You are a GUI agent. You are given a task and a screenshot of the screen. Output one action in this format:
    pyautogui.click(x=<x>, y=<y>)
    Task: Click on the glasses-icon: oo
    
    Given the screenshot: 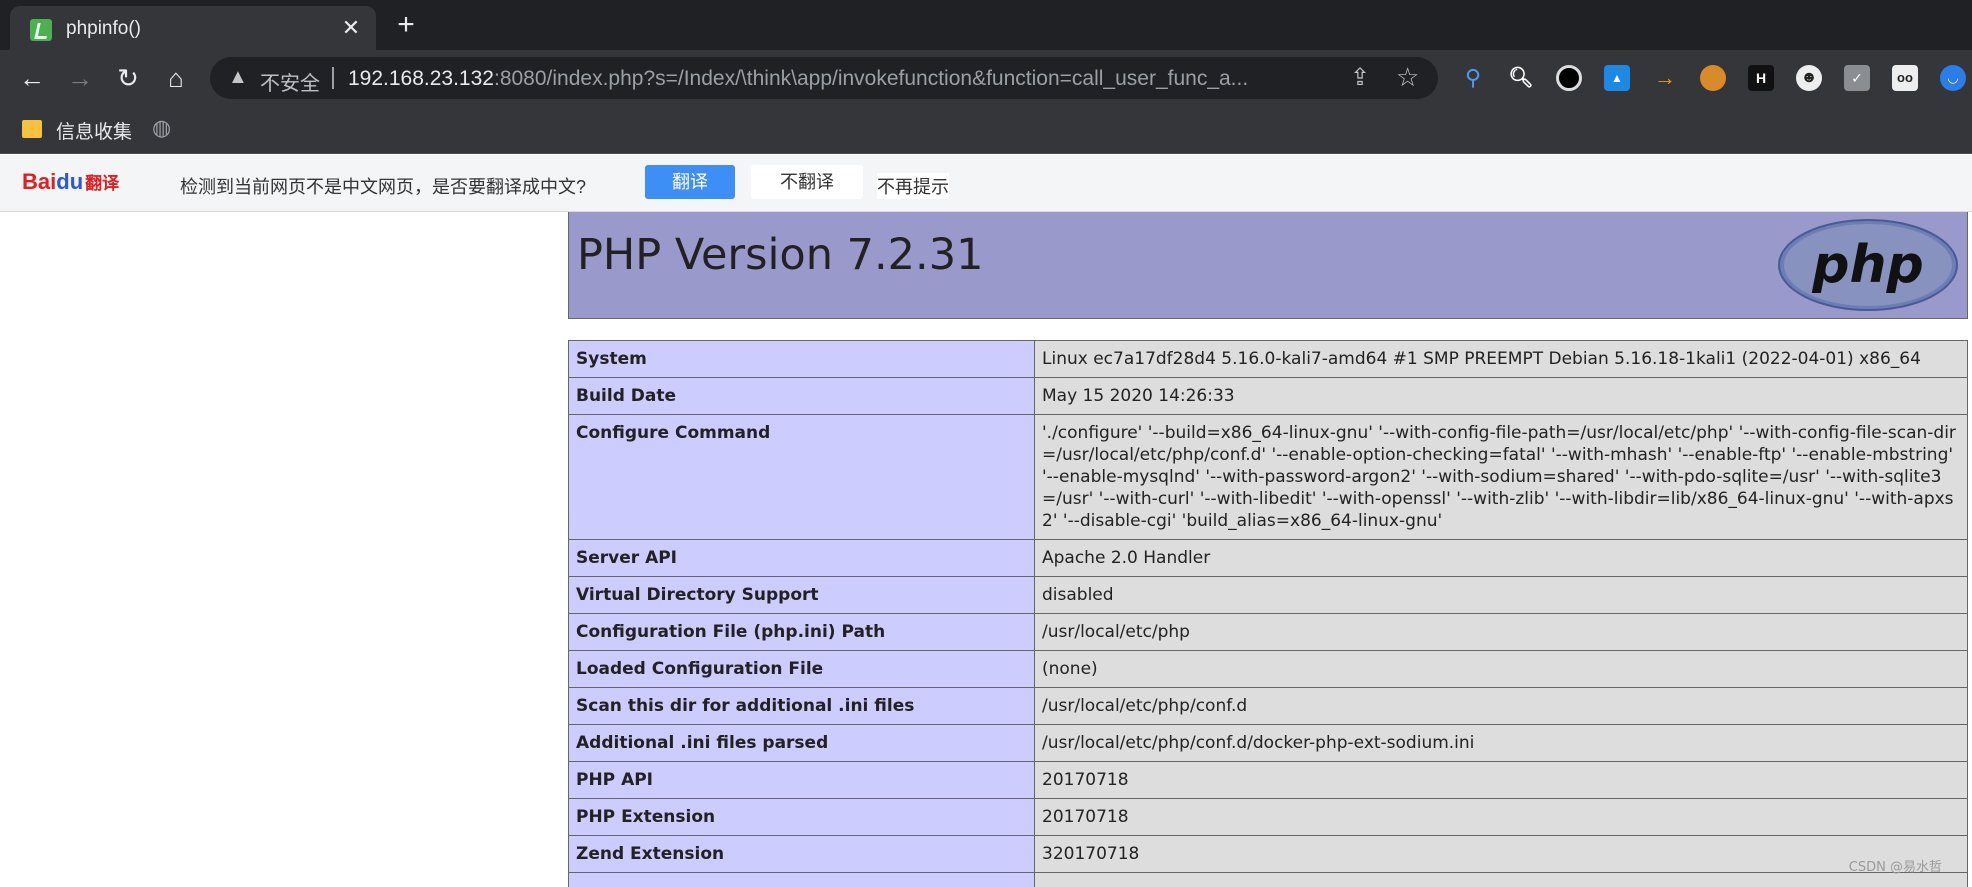 What is the action you would take?
    pyautogui.click(x=1905, y=78)
    